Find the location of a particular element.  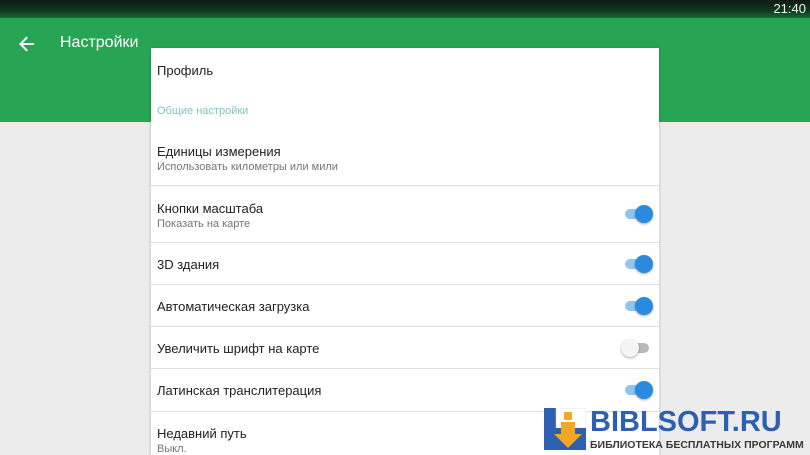

settings-item-title: Увеличить шрифт на карте is located at coordinates (238, 348).